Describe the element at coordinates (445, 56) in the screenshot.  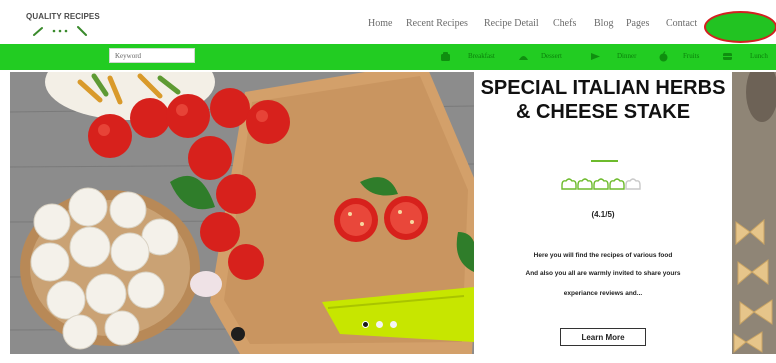
I see `breakfast-icon` at that location.